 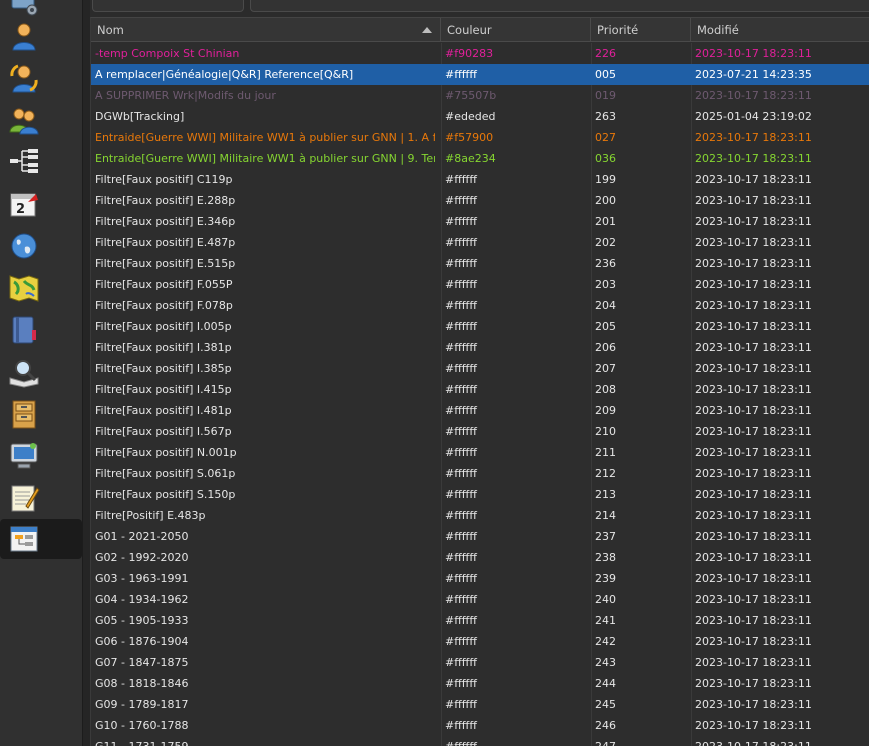 I want to click on cell-priorite: 263, so click(x=605, y=116).